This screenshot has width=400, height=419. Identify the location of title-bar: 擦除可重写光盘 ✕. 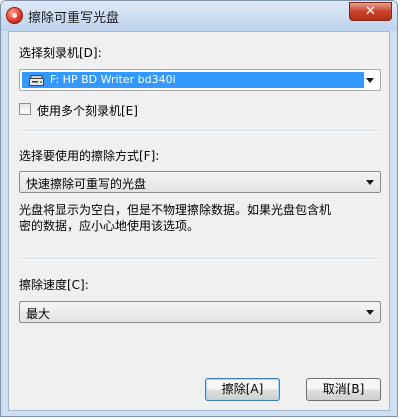
(199, 16).